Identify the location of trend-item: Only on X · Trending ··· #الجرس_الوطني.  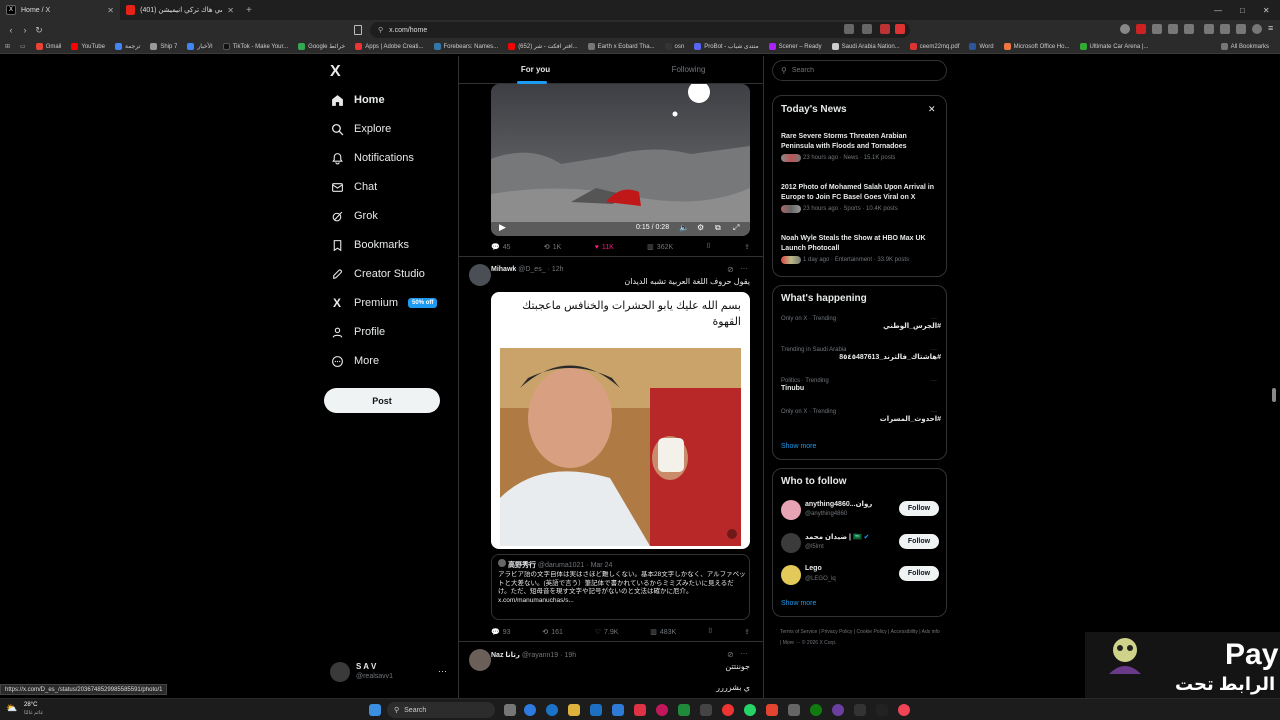
(861, 324).